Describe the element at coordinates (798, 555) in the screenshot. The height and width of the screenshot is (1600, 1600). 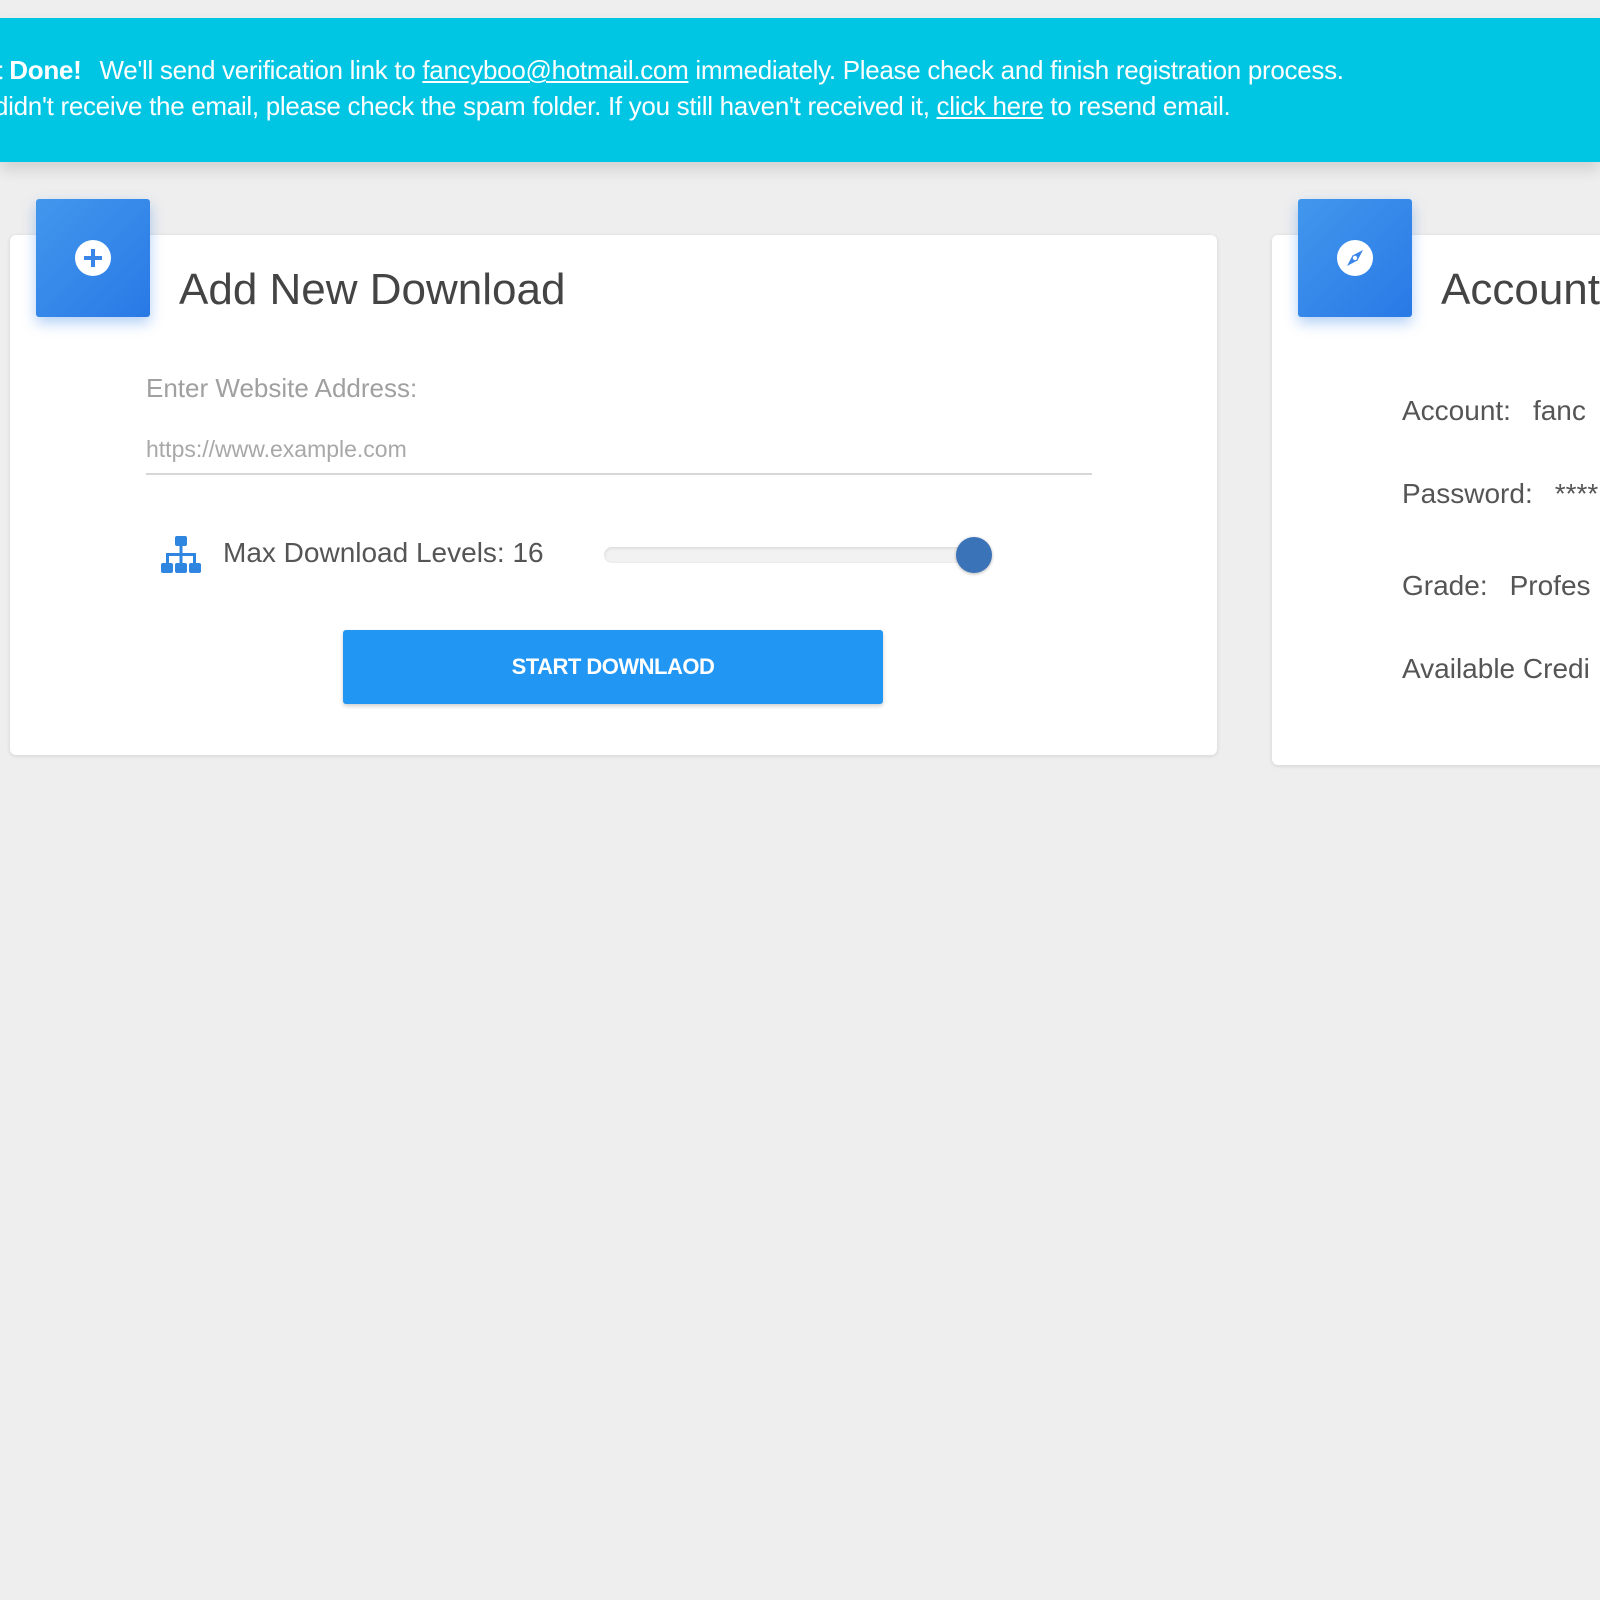
I see `download-levels-slider` at that location.